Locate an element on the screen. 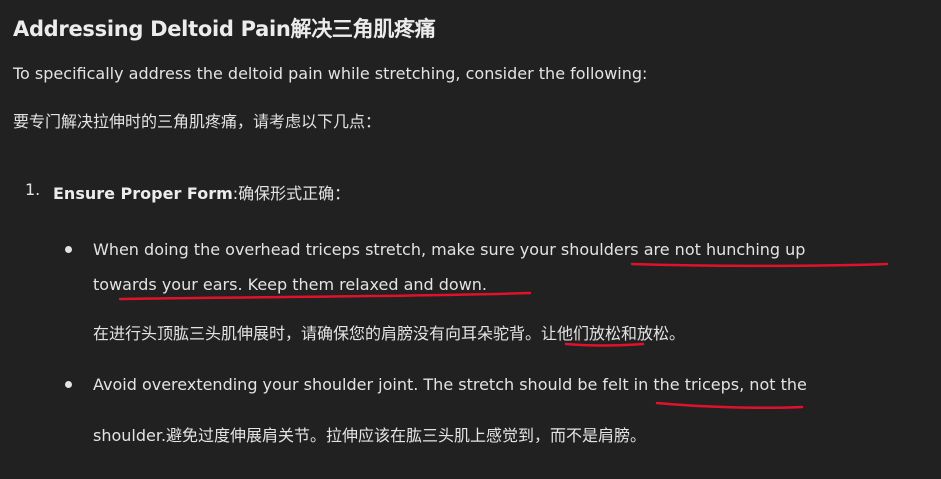 The width and height of the screenshot is (941, 479). list-item-title: Ensure Proper Form:确保形式正确： is located at coordinates (201, 192).